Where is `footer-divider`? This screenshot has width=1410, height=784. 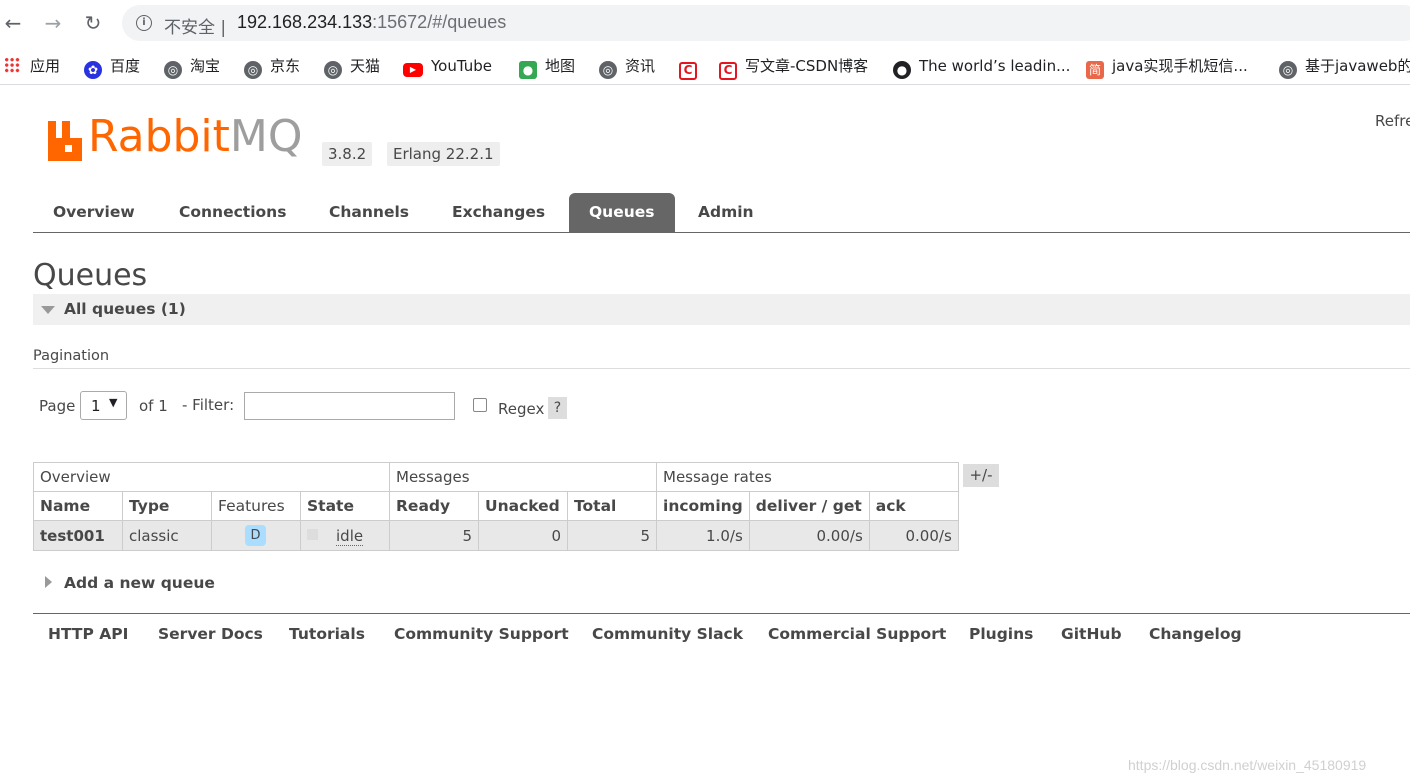 footer-divider is located at coordinates (721, 613).